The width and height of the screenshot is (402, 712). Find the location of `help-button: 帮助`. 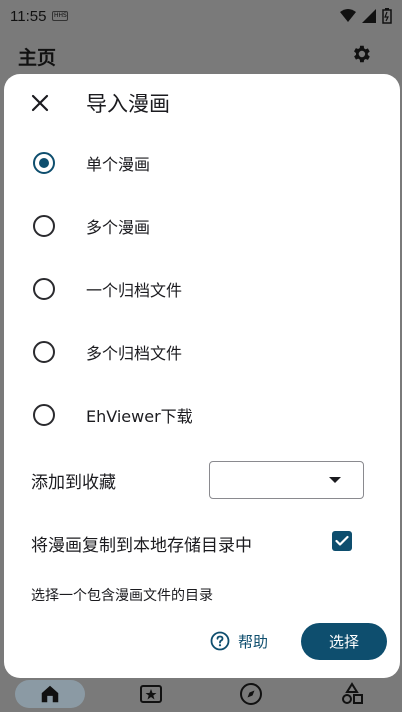

help-button: 帮助 is located at coordinates (239, 641).